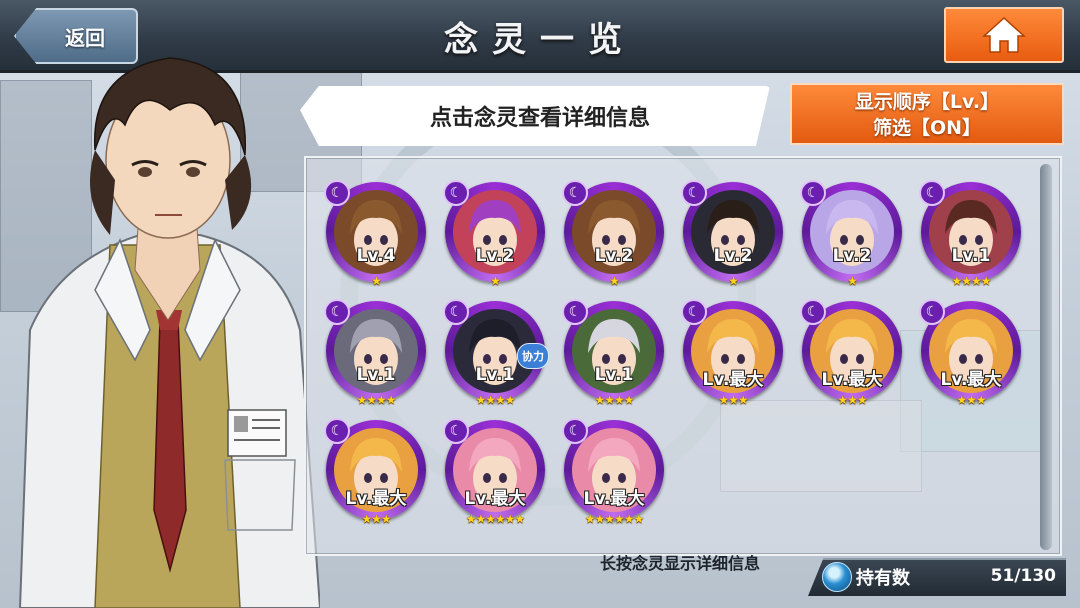 The width and height of the screenshot is (1080, 608). What do you see at coordinates (883, 578) in the screenshot?
I see `owned-count-label: 持有数` at bounding box center [883, 578].